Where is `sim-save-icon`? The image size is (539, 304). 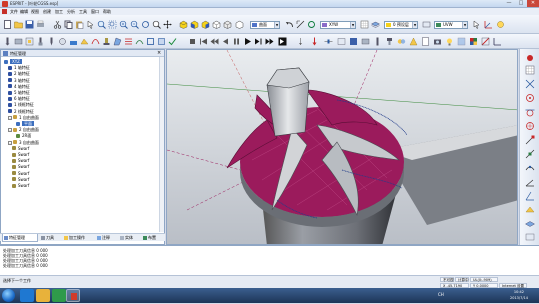
sim-save-icon is located at coordinates (353, 41).